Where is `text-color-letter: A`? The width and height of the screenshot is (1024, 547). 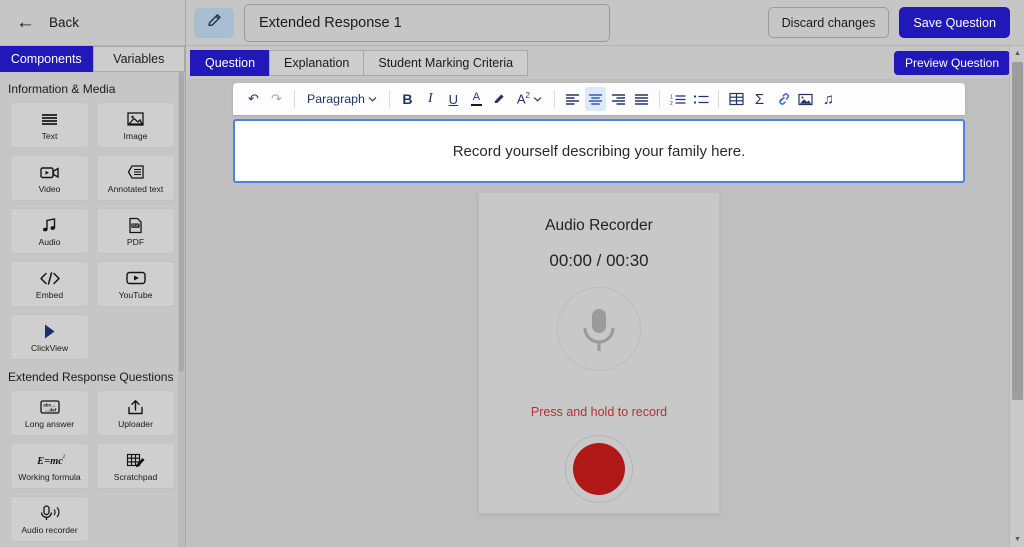
text-color-letter: A is located at coordinates (476, 96).